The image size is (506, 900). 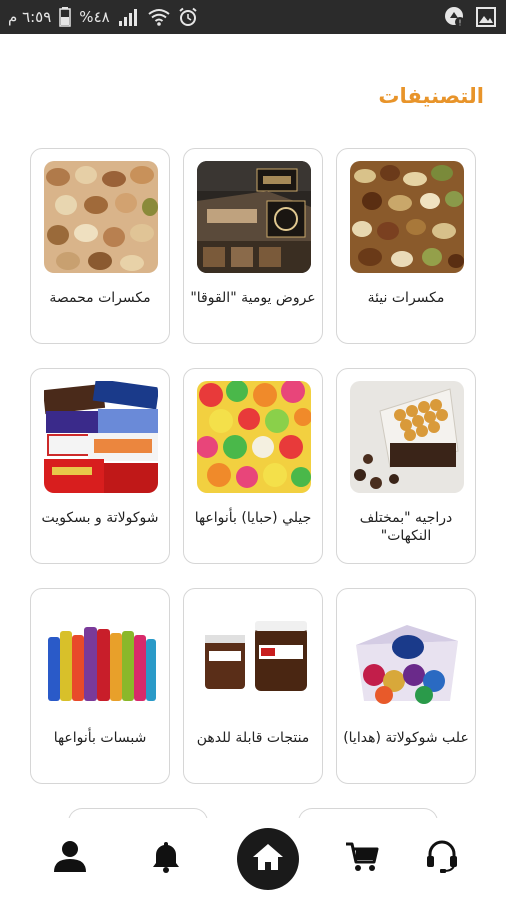 I want to click on category-card-gift-box: علب شوكولاتة (هدايا), so click(x=406, y=686).